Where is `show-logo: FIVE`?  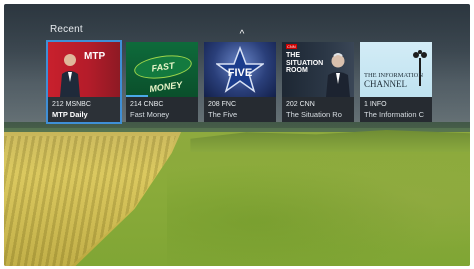 show-logo: FIVE is located at coordinates (240, 73).